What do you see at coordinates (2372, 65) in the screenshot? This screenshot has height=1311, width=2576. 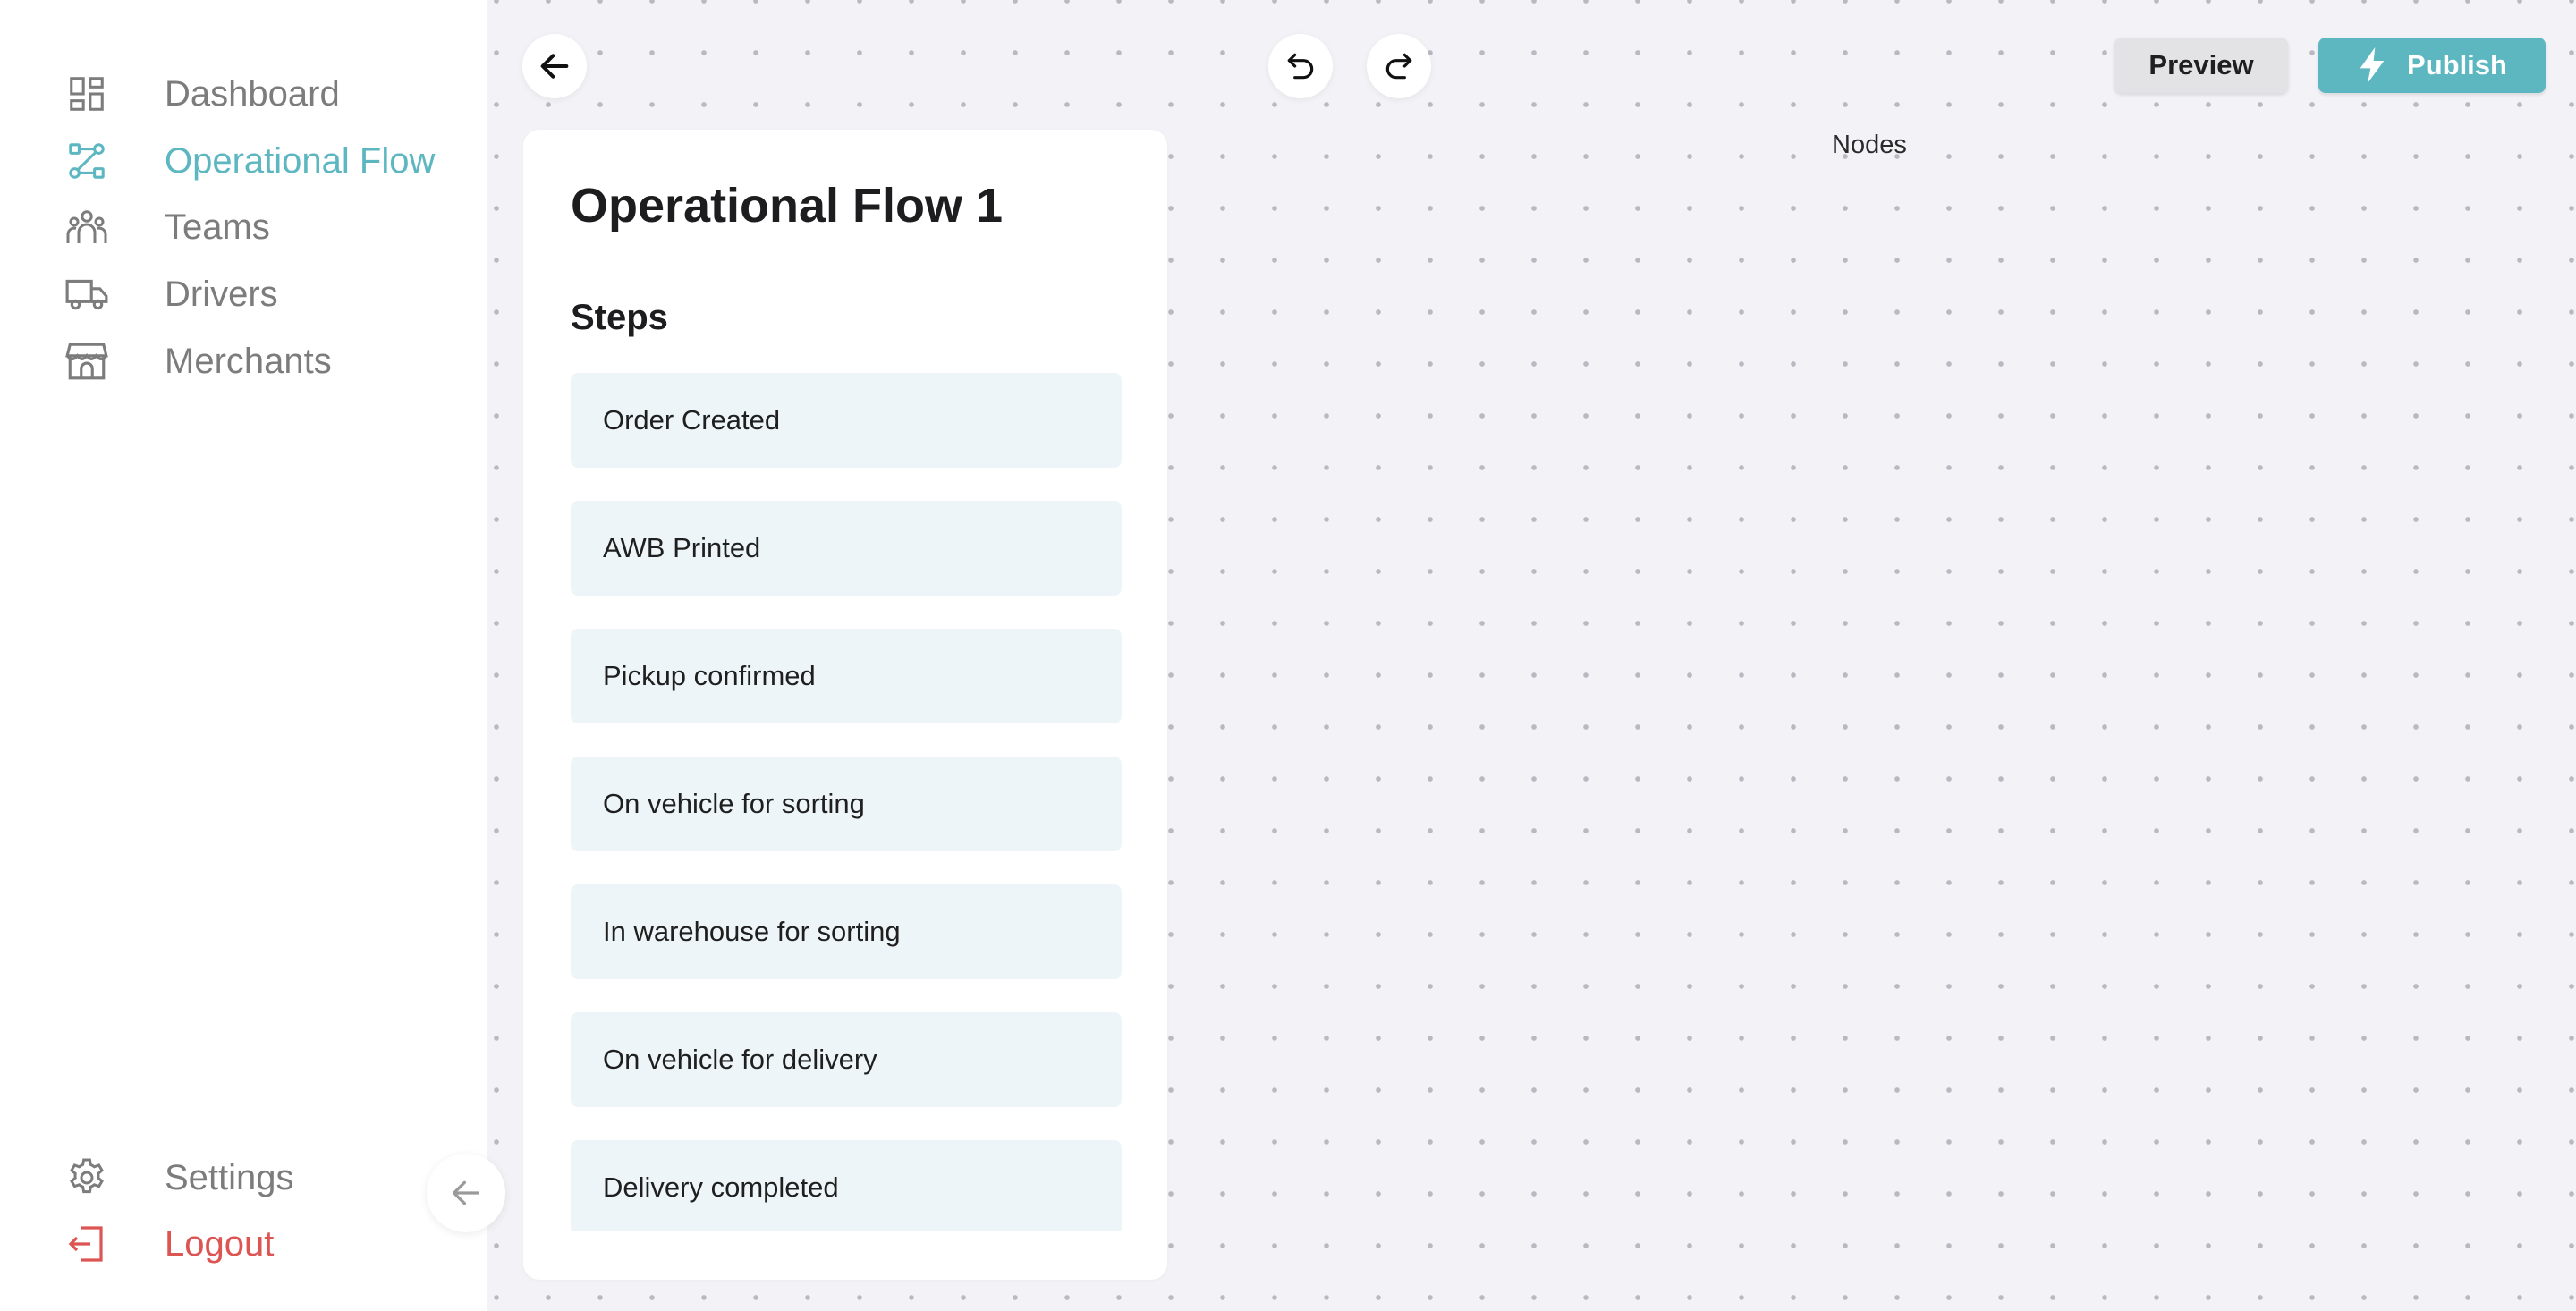 I see `lightning-icon` at bounding box center [2372, 65].